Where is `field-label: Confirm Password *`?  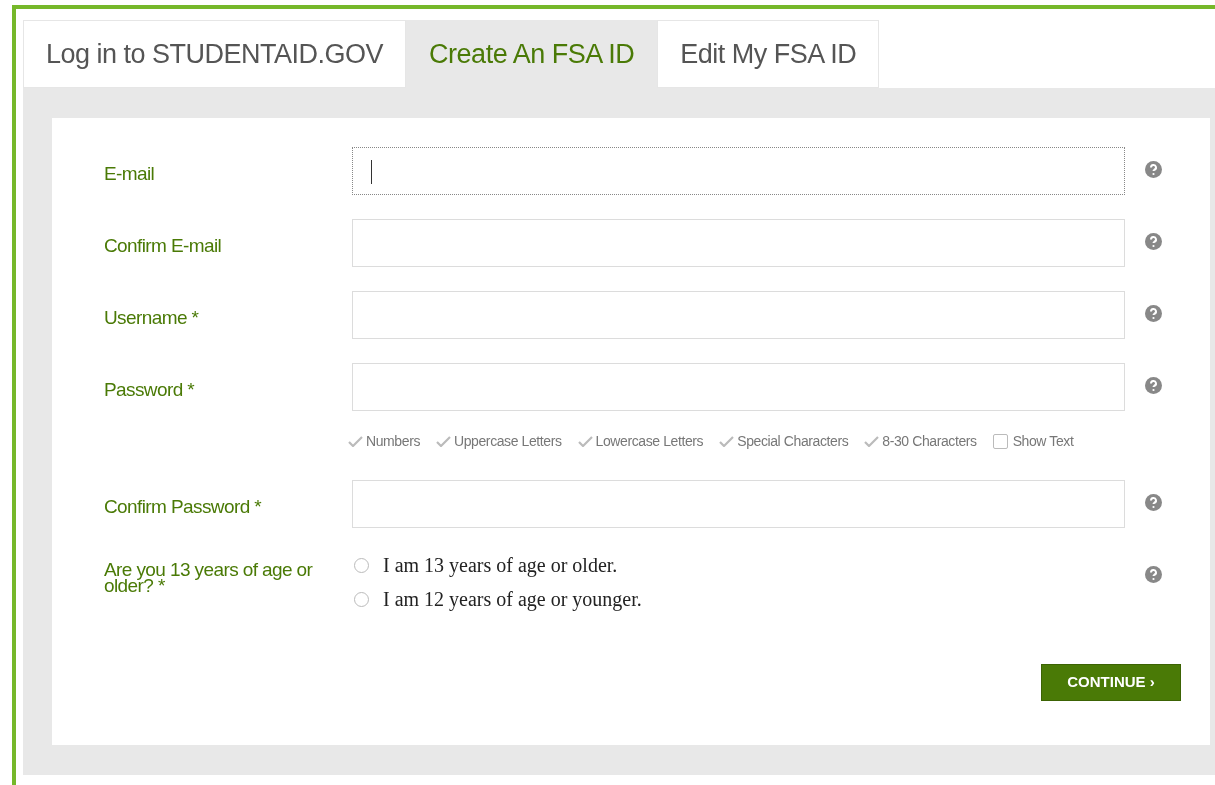
field-label: Confirm Password * is located at coordinates (183, 507).